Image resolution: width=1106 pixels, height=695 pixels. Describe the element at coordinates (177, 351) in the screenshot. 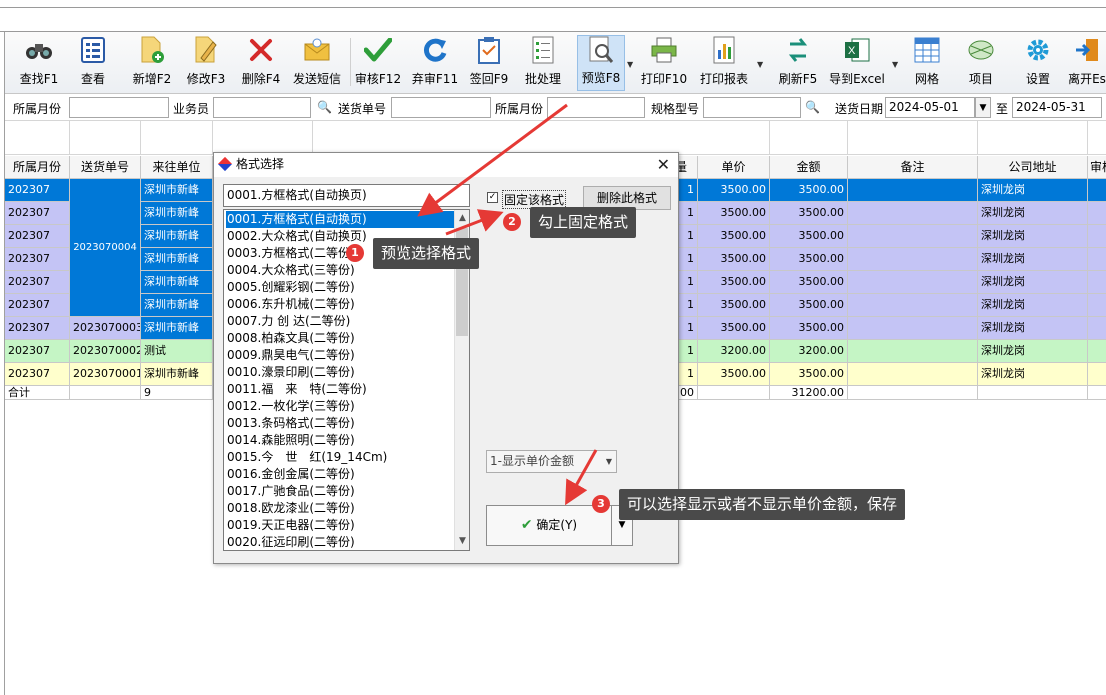

I see `table-cell-customer: 测试` at that location.